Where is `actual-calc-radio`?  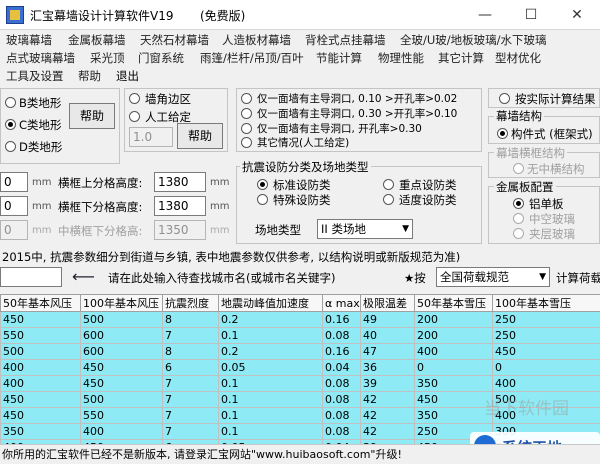 actual-calc-radio is located at coordinates (504, 98).